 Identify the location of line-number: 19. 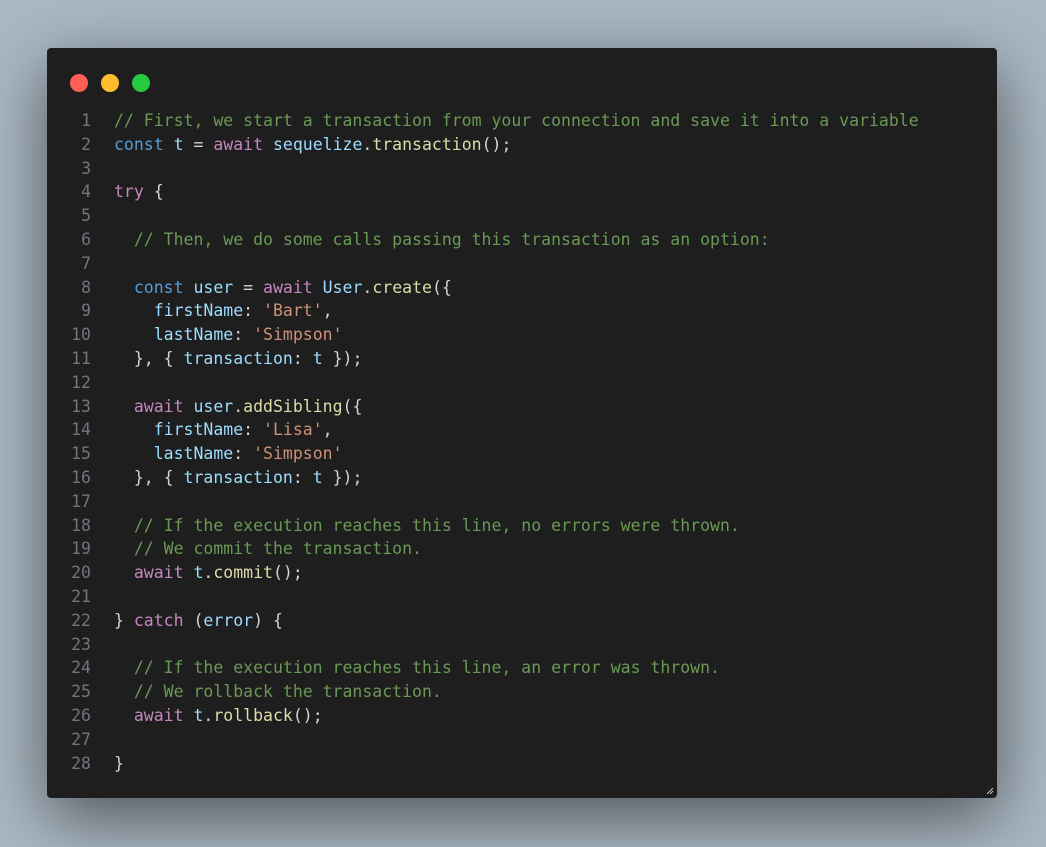
(81, 549).